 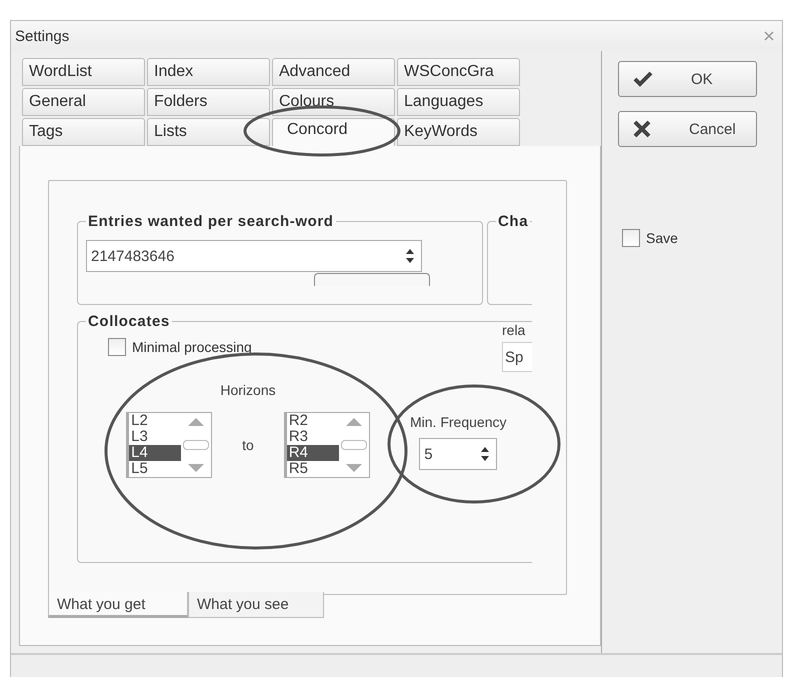 What do you see at coordinates (333, 102) in the screenshot?
I see `settings-tab: Colours` at bounding box center [333, 102].